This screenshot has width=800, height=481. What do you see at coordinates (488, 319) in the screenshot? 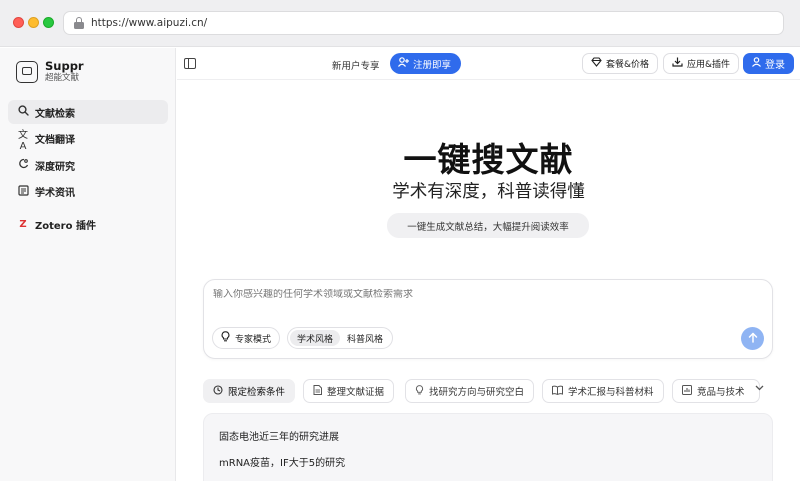
I see `search-box: 专家模式 学术风格 科普风格` at bounding box center [488, 319].